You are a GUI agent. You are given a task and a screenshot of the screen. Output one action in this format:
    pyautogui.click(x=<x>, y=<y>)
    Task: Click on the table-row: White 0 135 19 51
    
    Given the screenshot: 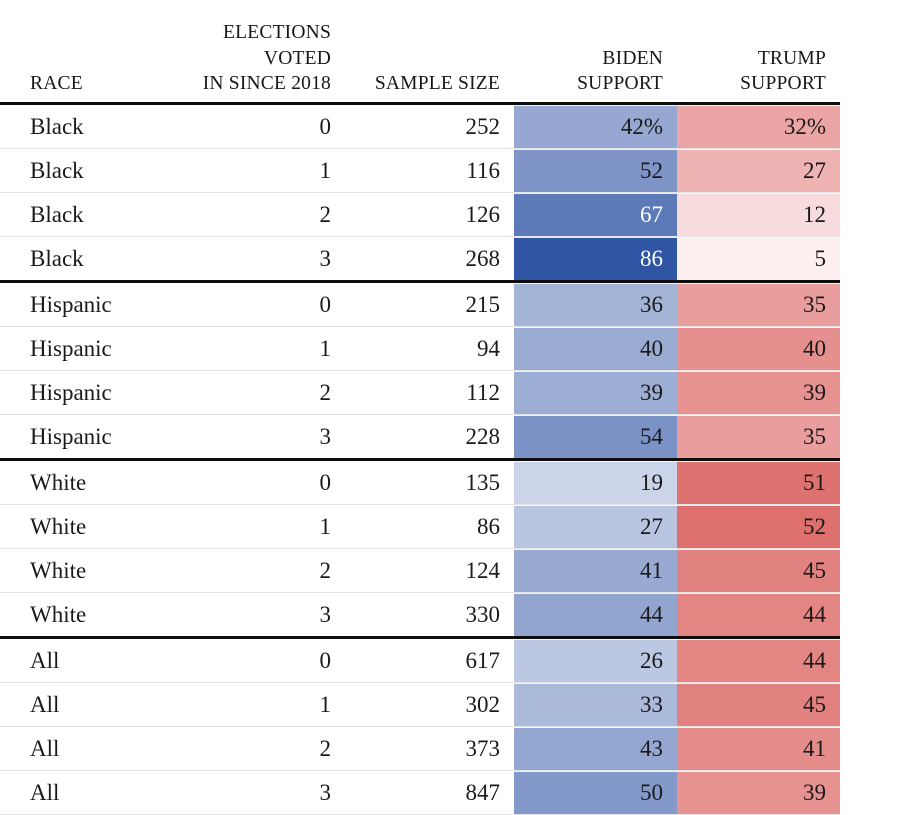 What is the action you would take?
    pyautogui.click(x=420, y=481)
    